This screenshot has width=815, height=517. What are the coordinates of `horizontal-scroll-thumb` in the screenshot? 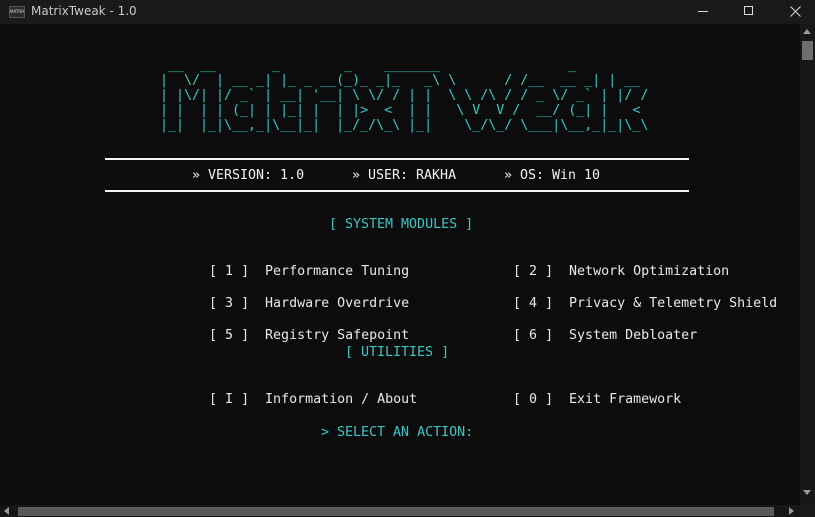 It's located at (396, 511).